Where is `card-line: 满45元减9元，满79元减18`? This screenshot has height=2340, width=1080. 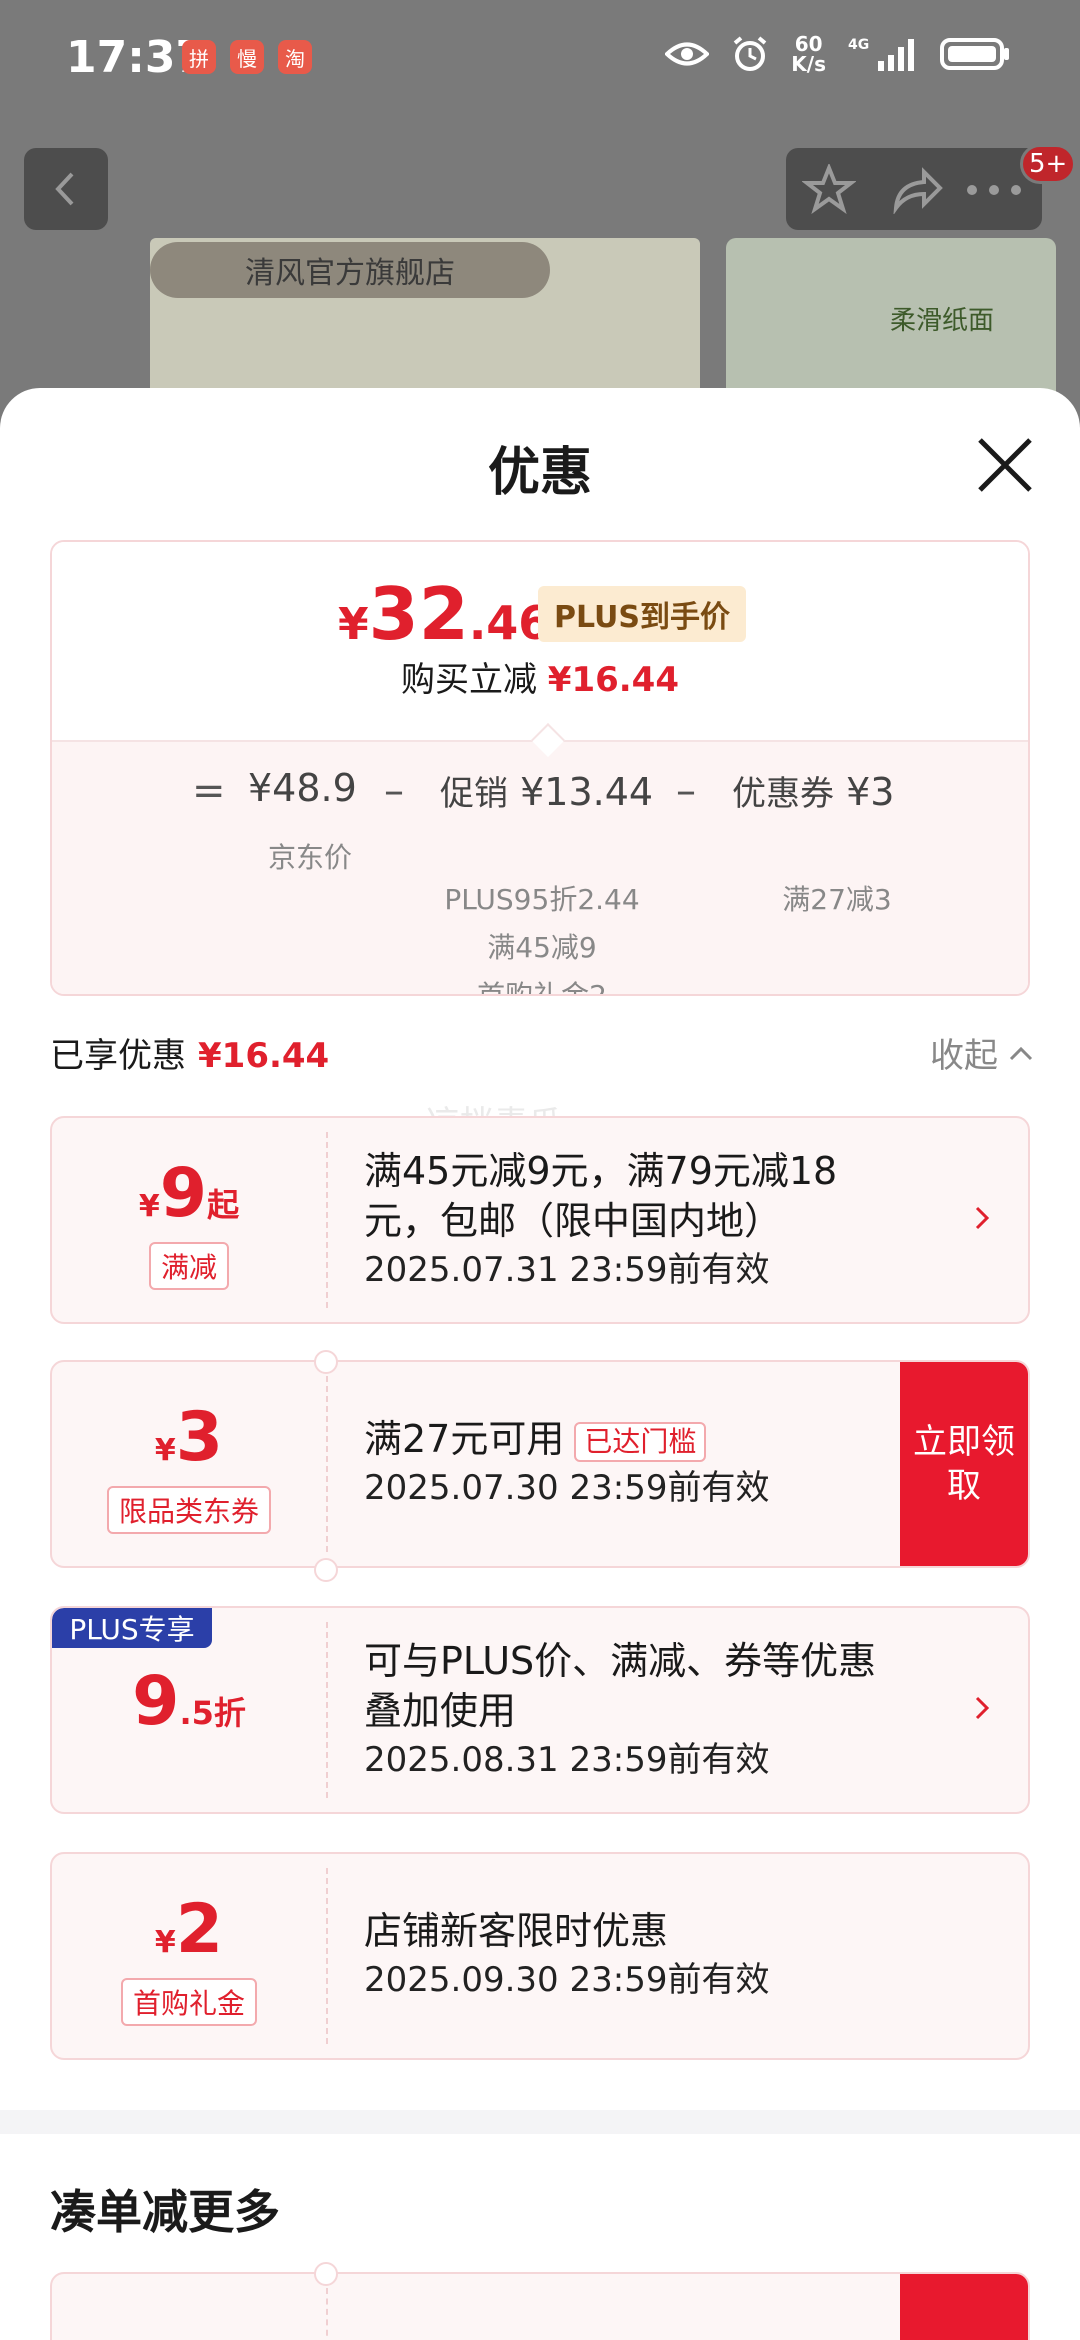 card-line: 满45元减9元，满79元减18 is located at coordinates (601, 1171).